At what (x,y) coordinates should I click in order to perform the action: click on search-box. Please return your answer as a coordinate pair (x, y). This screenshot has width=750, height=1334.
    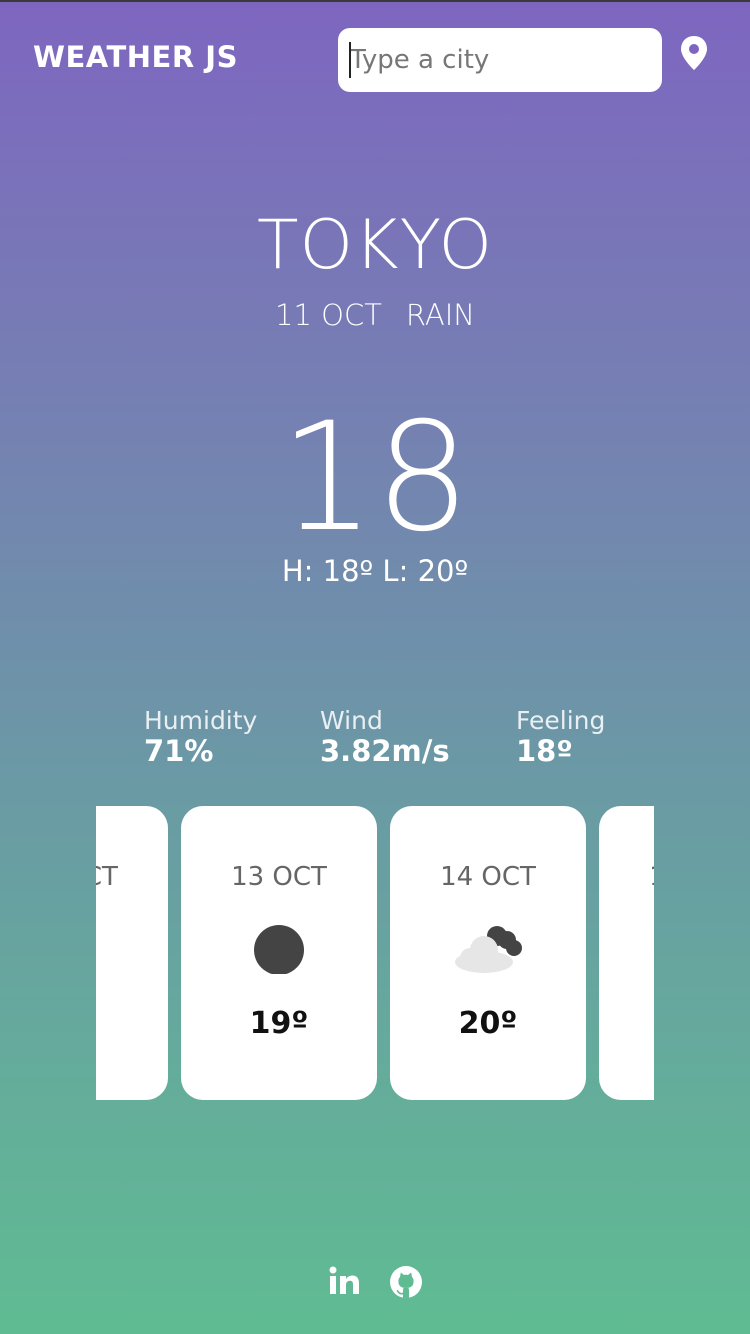
    Looking at the image, I should click on (500, 60).